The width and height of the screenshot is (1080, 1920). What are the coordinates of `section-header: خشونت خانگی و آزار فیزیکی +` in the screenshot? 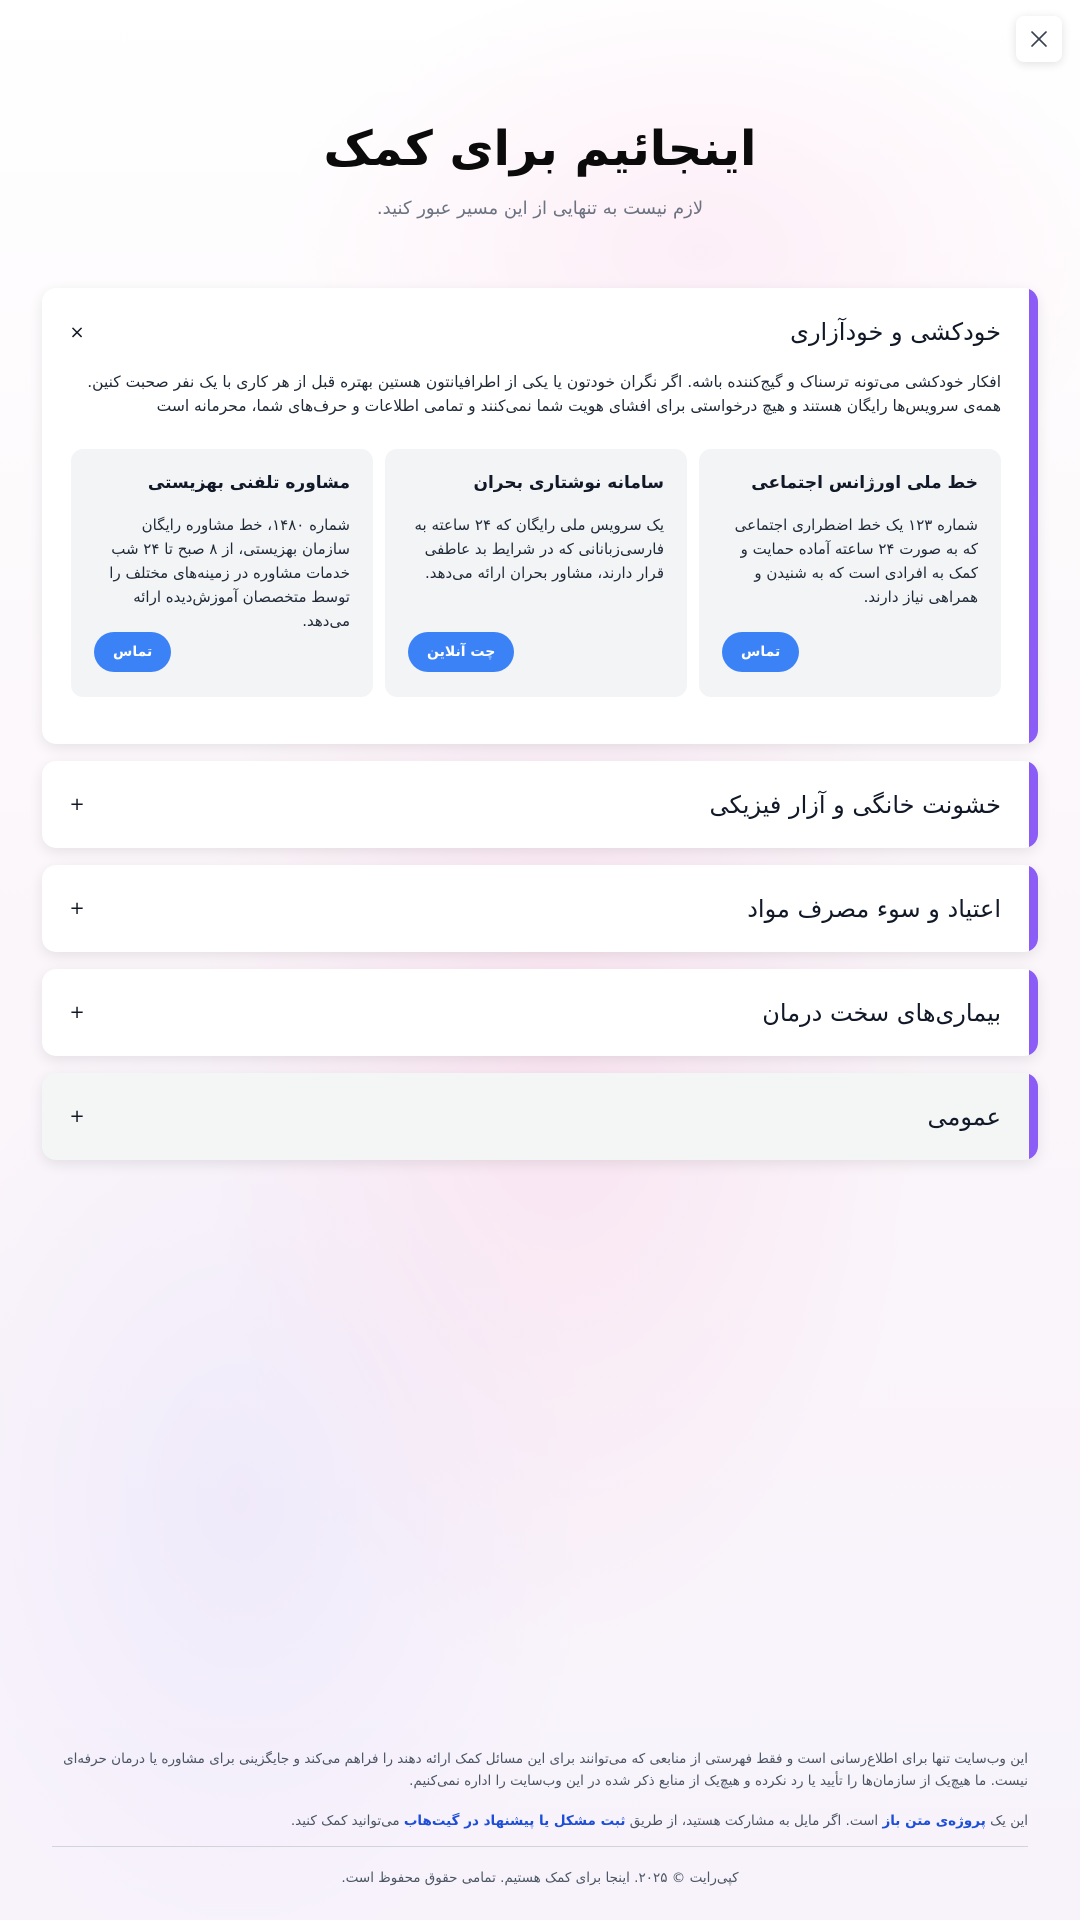 It's located at (540, 804).